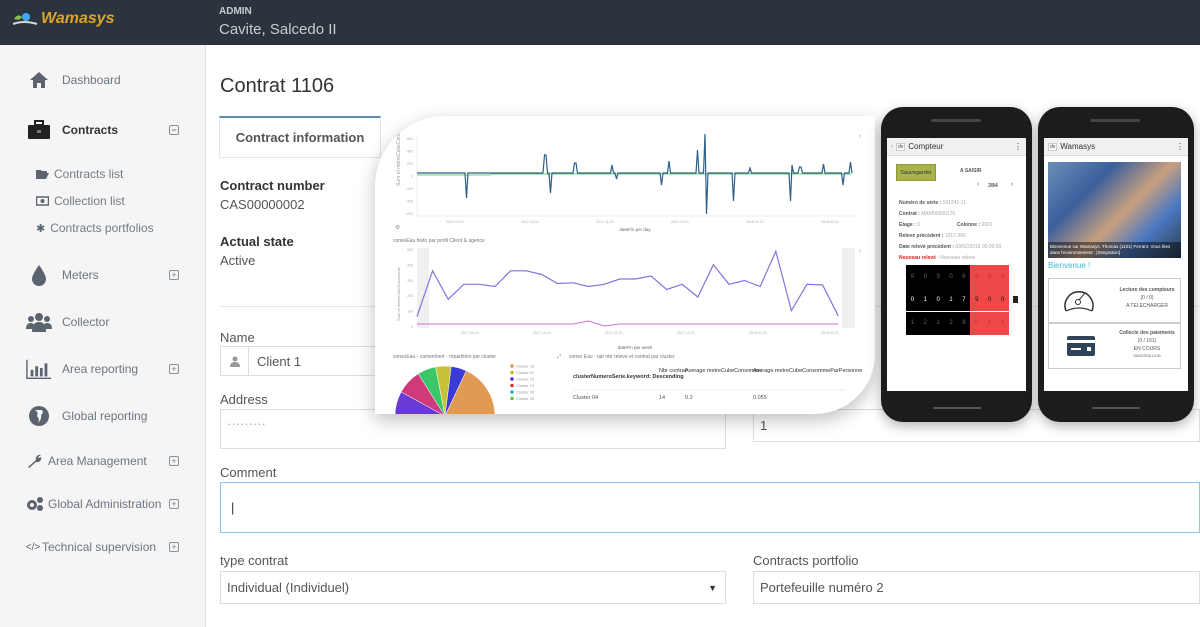 This screenshot has width=1200, height=627. Describe the element at coordinates (964, 323) in the screenshot. I see `odometer-digit: 8` at that location.